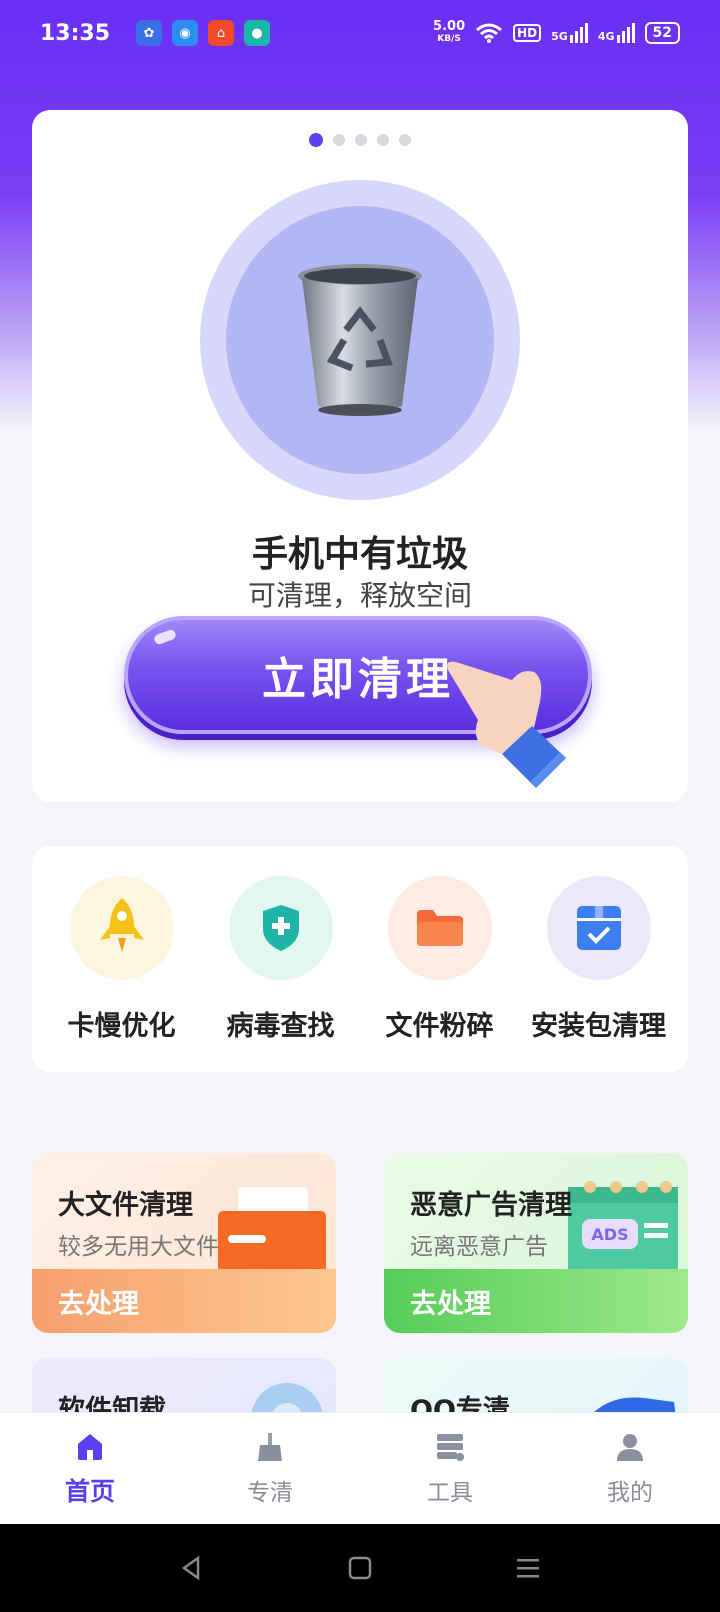 This screenshot has height=1612, width=720. I want to click on tool-apk-clean: 安装包清理, so click(599, 974).